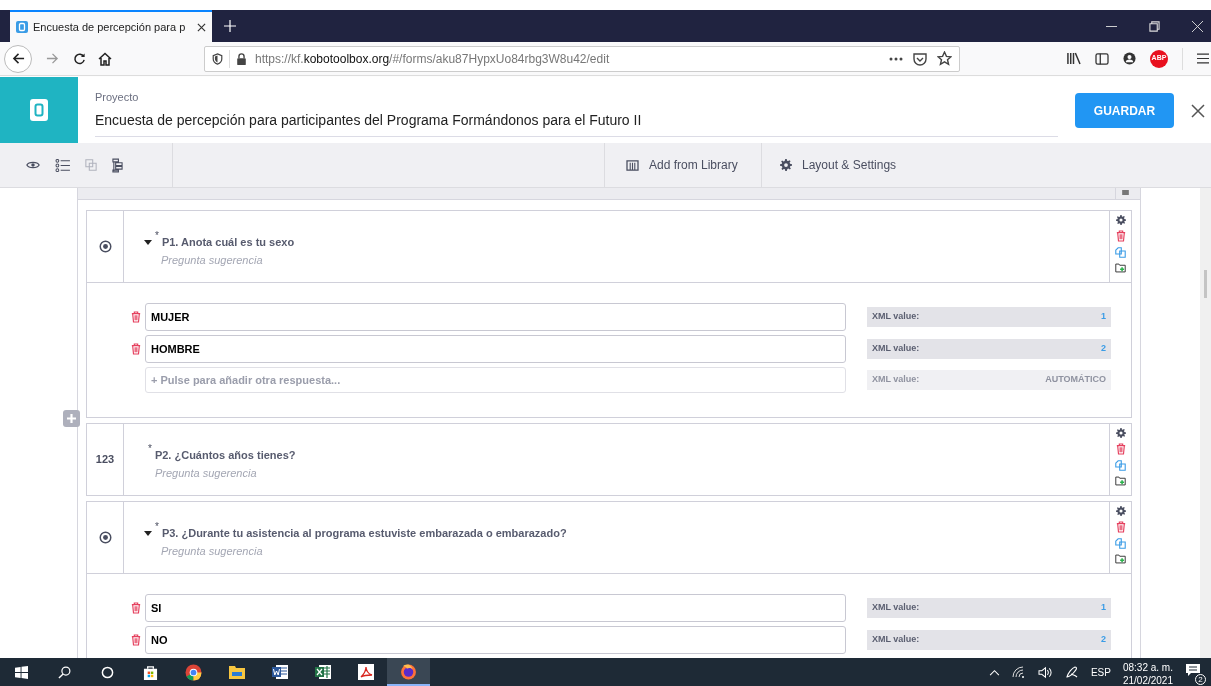 This screenshot has height=686, width=1211. I want to click on restore-icon, so click(1154, 26).